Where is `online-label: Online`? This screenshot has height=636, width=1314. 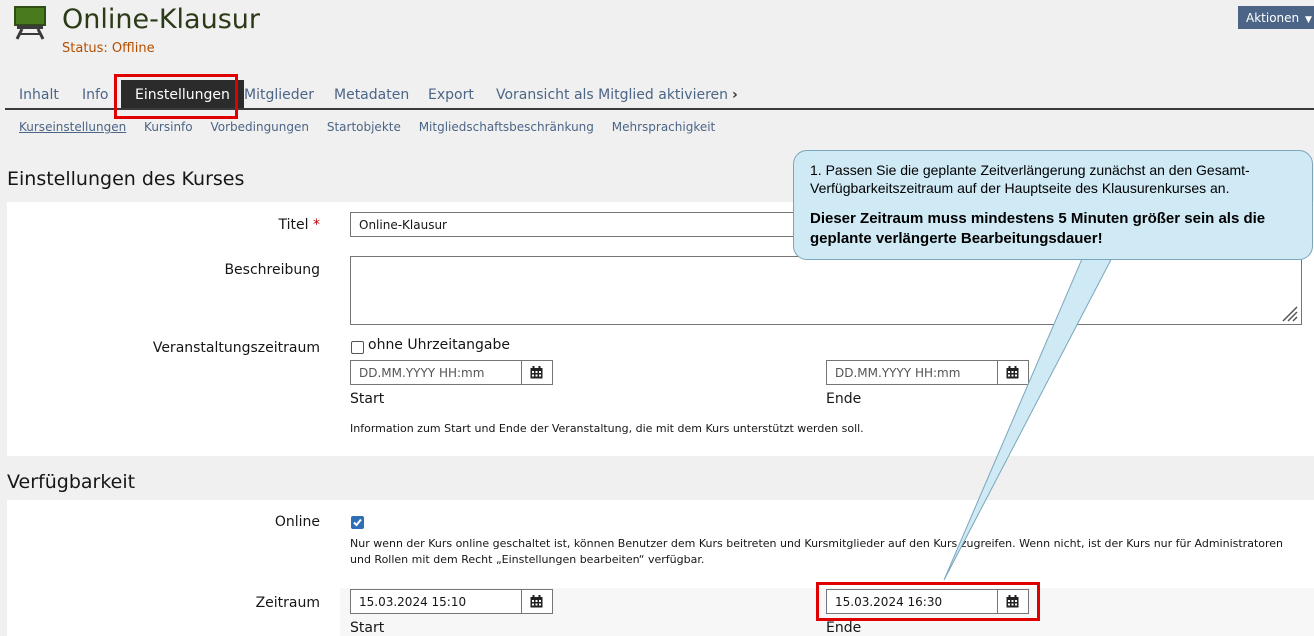
online-label: Online is located at coordinates (297, 522).